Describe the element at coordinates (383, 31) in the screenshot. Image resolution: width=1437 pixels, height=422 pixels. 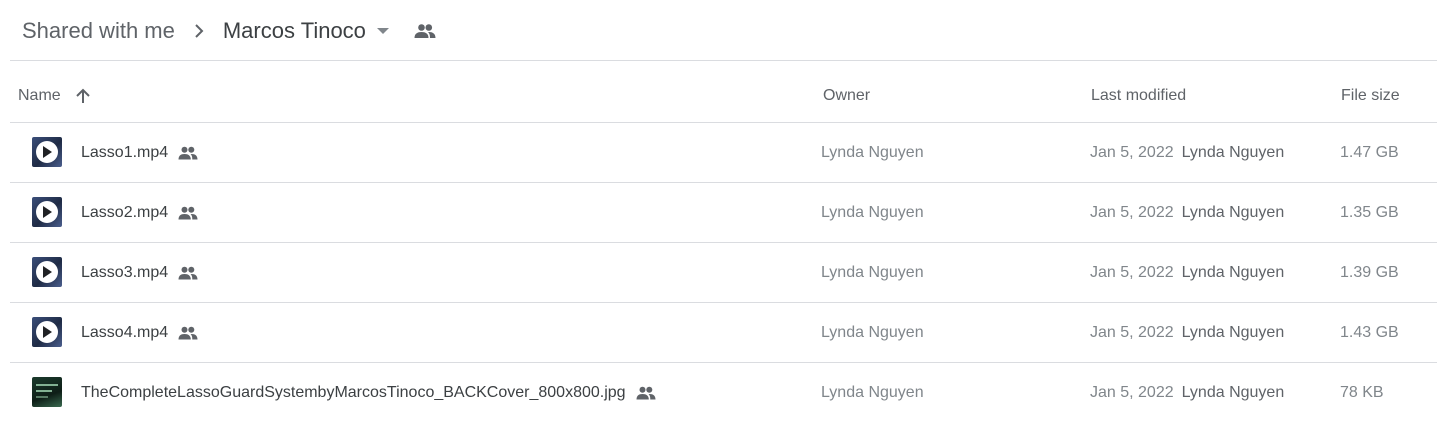
I see `arrow-drop-down-icon` at that location.